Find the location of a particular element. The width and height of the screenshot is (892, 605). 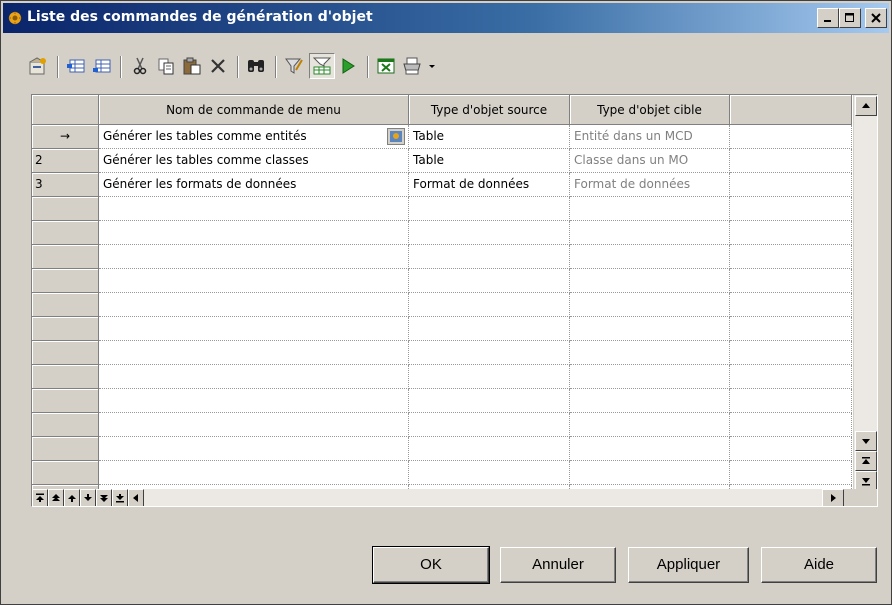

find-button is located at coordinates (256, 66).